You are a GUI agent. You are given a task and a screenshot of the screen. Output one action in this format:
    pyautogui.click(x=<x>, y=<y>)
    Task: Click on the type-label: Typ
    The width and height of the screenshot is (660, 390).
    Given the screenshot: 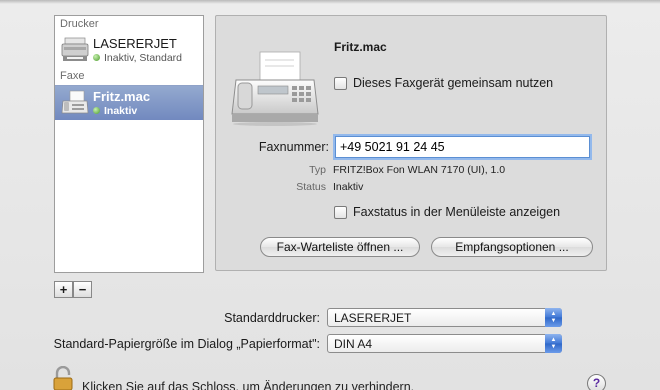 What is the action you would take?
    pyautogui.click(x=317, y=170)
    